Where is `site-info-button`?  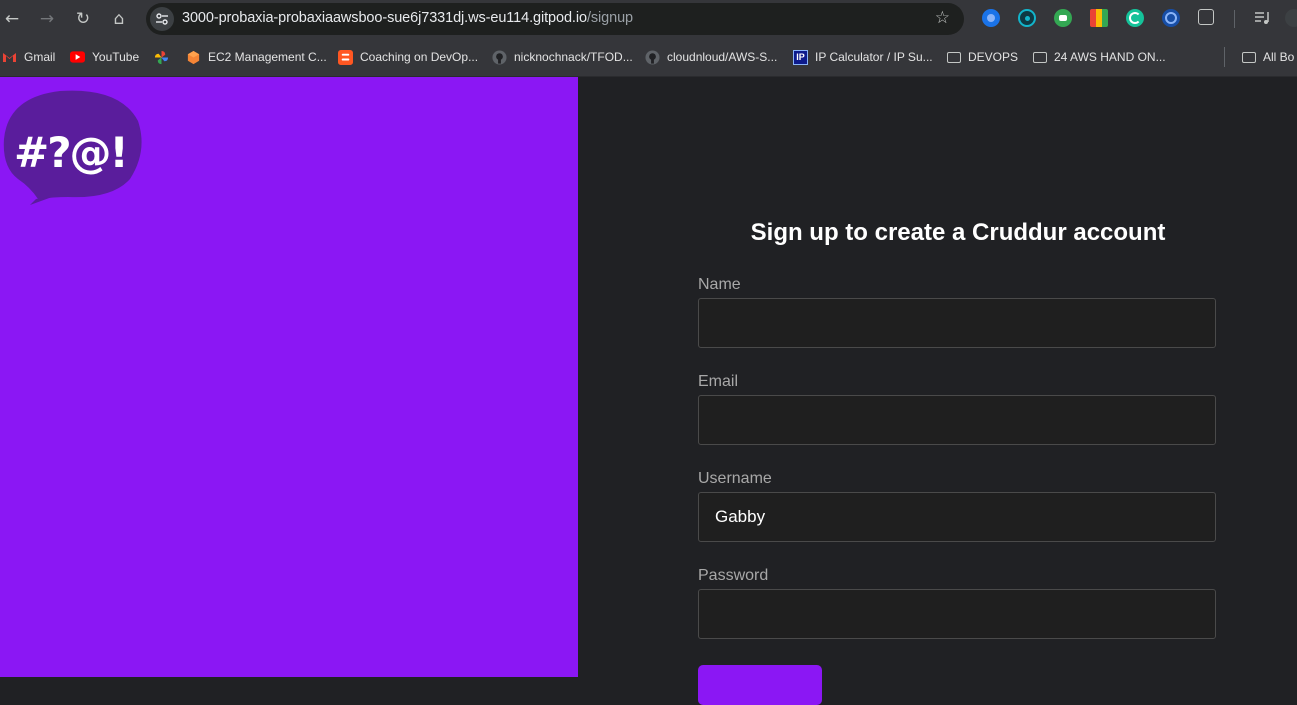 site-info-button is located at coordinates (162, 19).